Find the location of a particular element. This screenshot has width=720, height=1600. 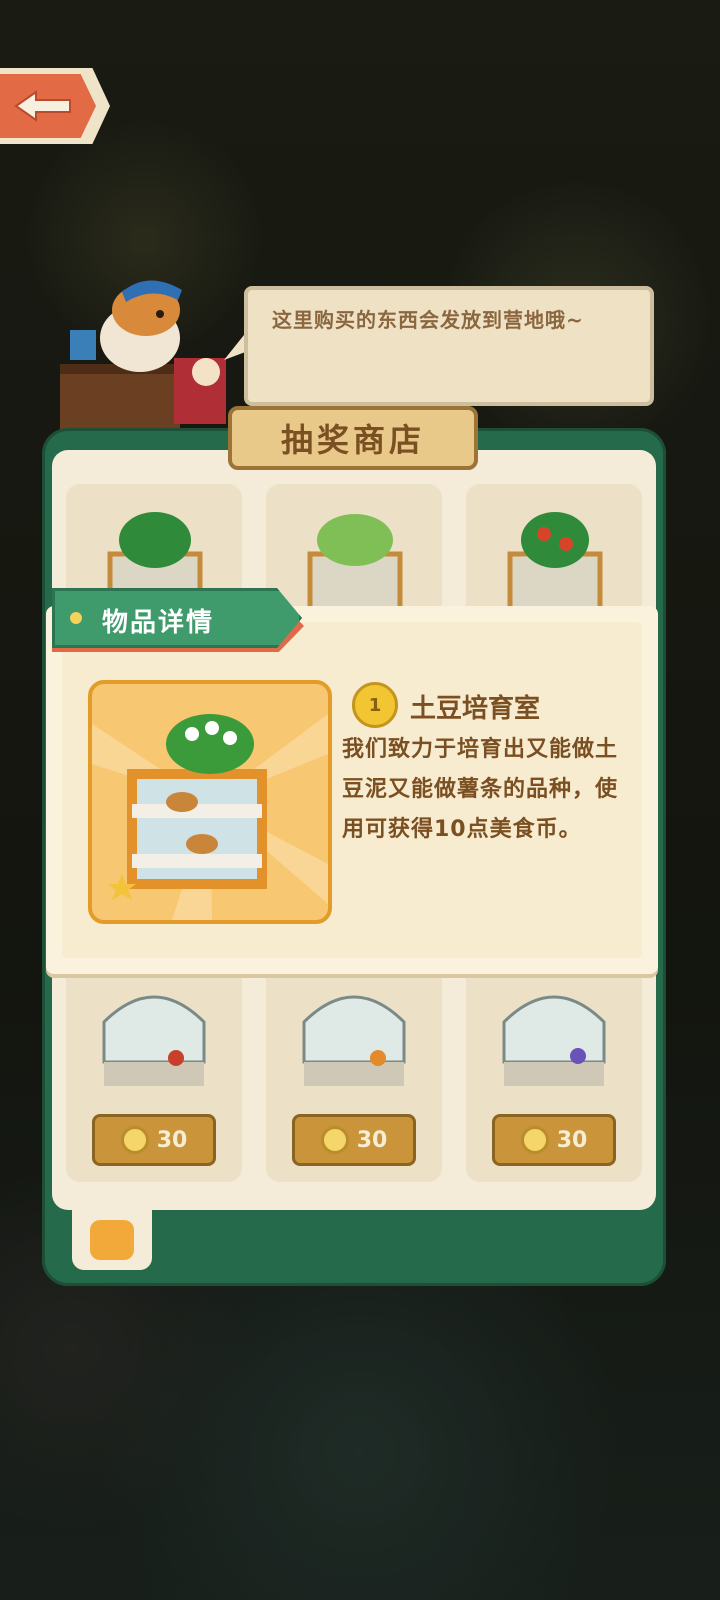

detail-title: 物品详情 is located at coordinates (158, 623).